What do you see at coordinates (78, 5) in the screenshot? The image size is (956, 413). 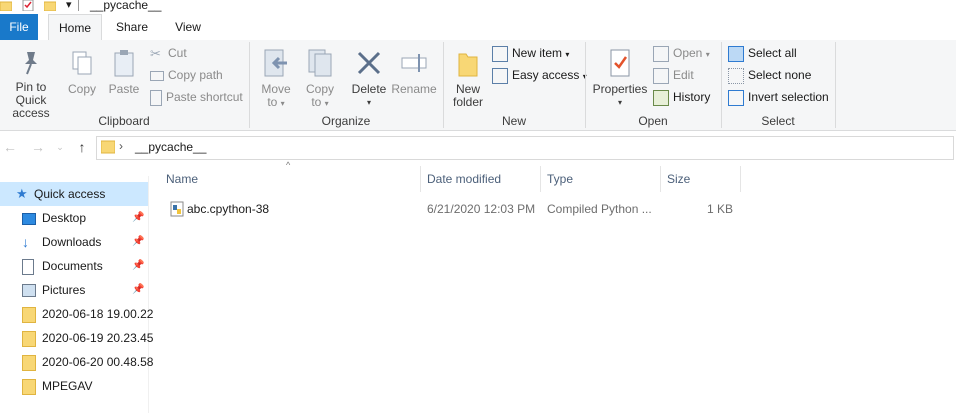 I see `title-separator` at bounding box center [78, 5].